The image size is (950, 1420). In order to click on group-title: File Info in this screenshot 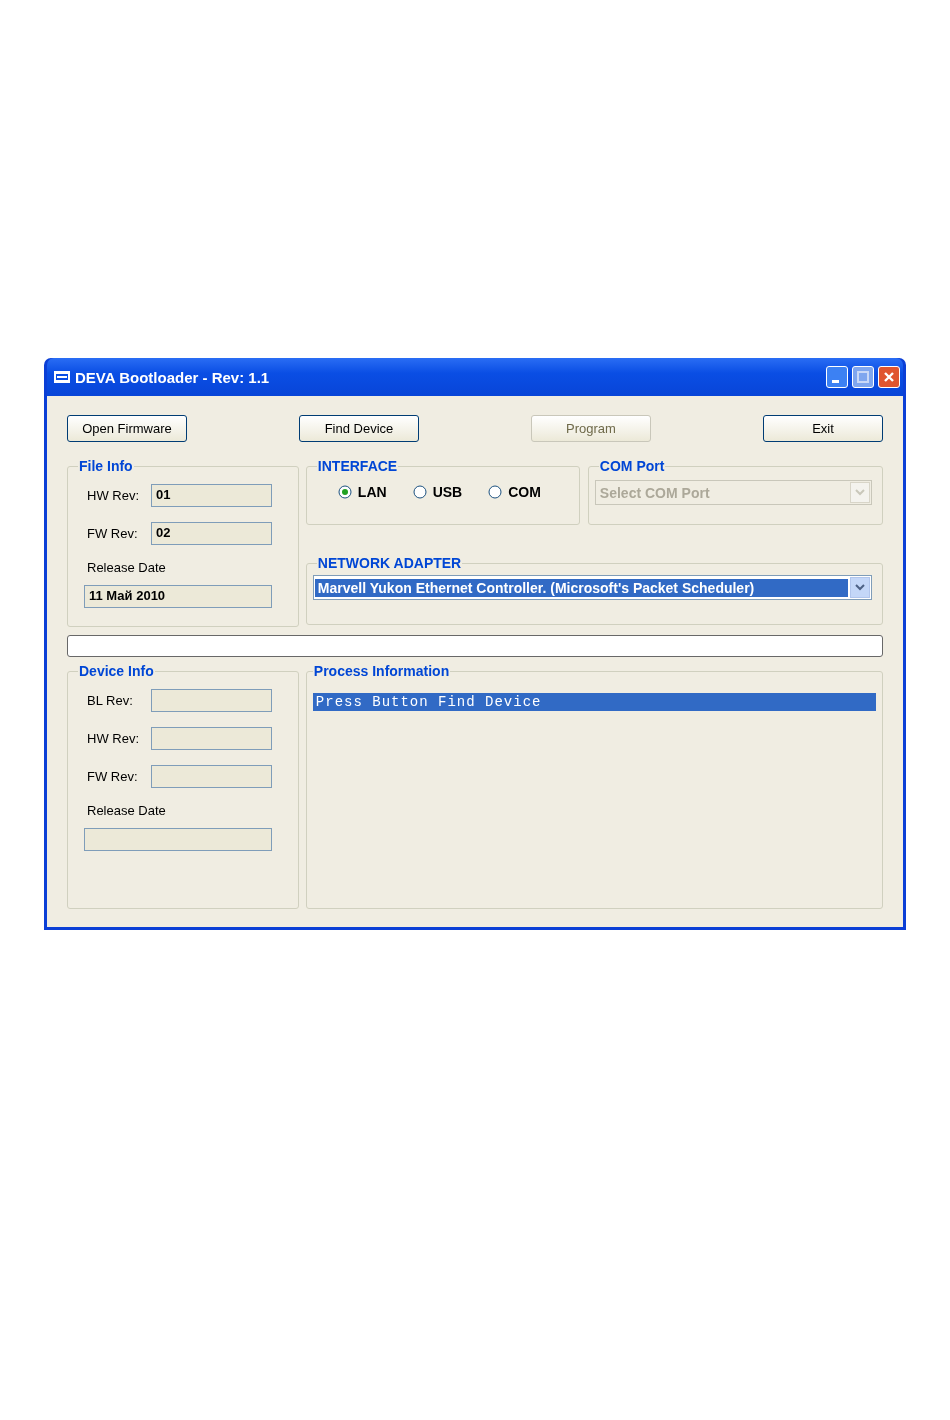, I will do `click(106, 466)`.